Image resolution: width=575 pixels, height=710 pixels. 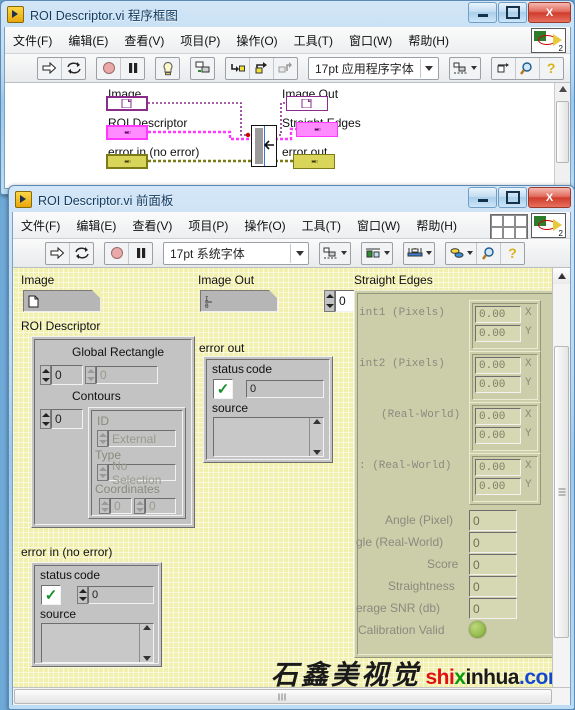 I want to click on image-out-indicator: I0, so click(x=239, y=301).